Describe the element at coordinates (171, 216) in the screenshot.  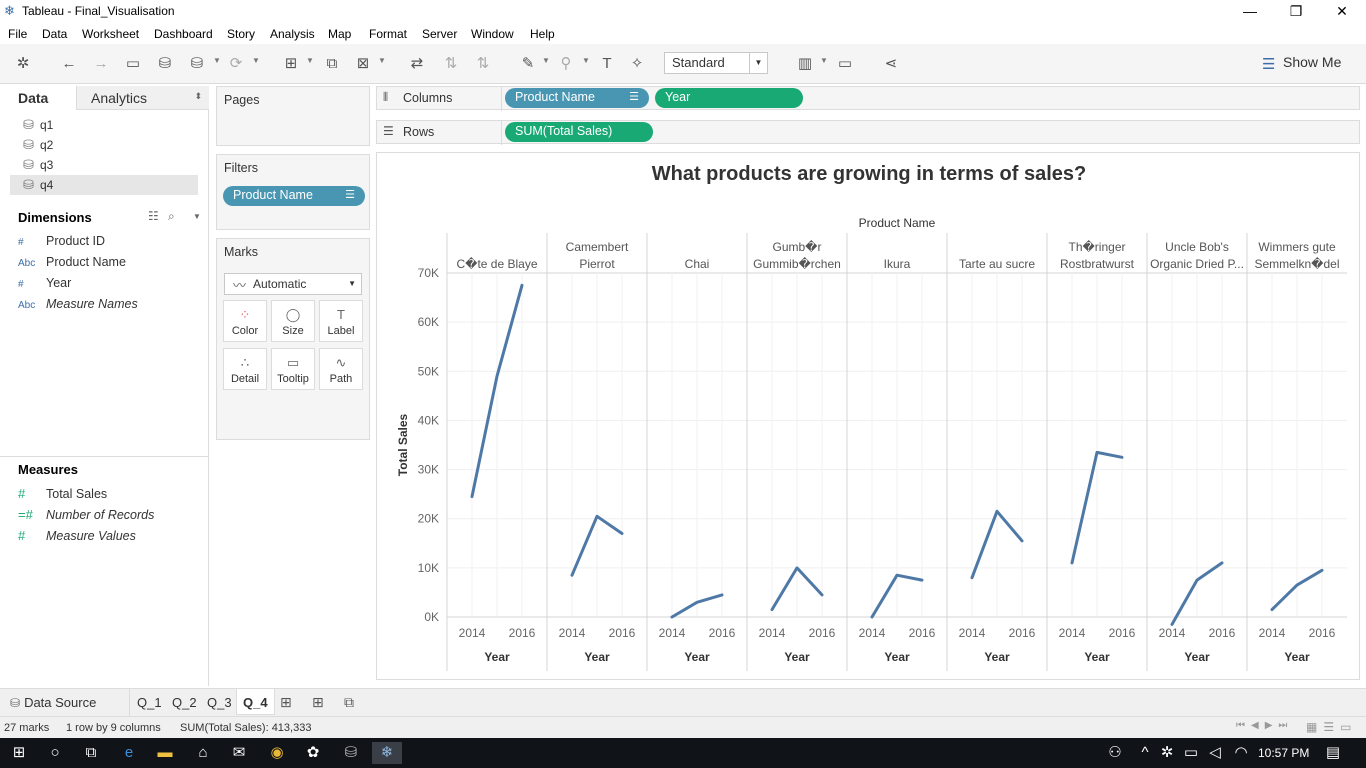
I see `search-icon: ⌕` at that location.